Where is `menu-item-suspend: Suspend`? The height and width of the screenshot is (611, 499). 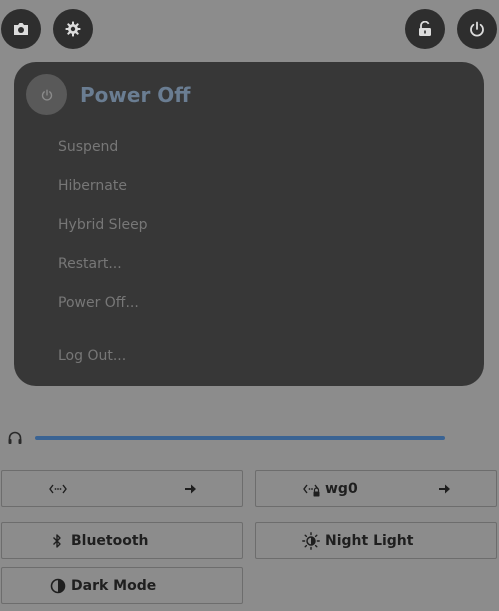 menu-item-suspend: Suspend is located at coordinates (88, 147).